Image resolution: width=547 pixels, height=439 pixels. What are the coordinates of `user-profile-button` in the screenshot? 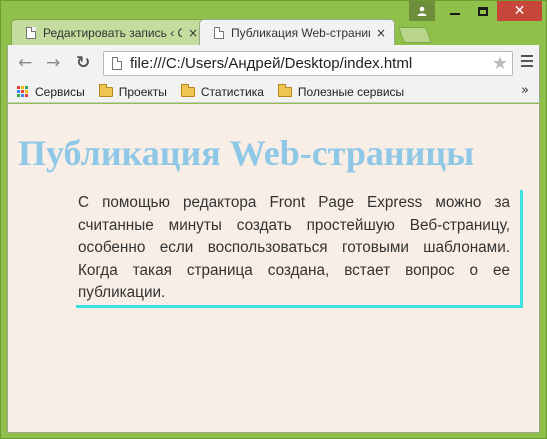 It's located at (422, 11).